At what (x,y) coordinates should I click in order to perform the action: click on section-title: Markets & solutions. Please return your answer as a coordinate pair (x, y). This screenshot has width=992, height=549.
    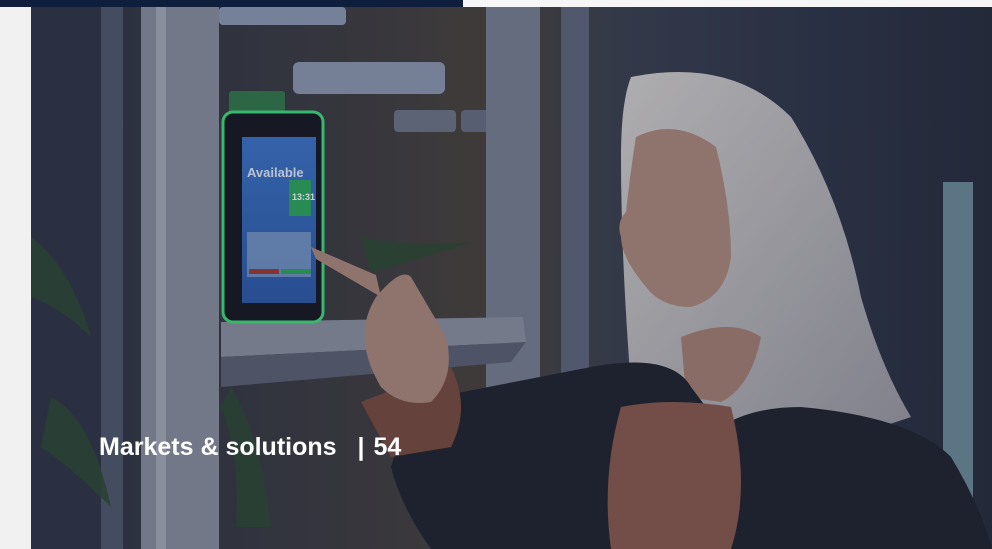
    Looking at the image, I should click on (218, 447).